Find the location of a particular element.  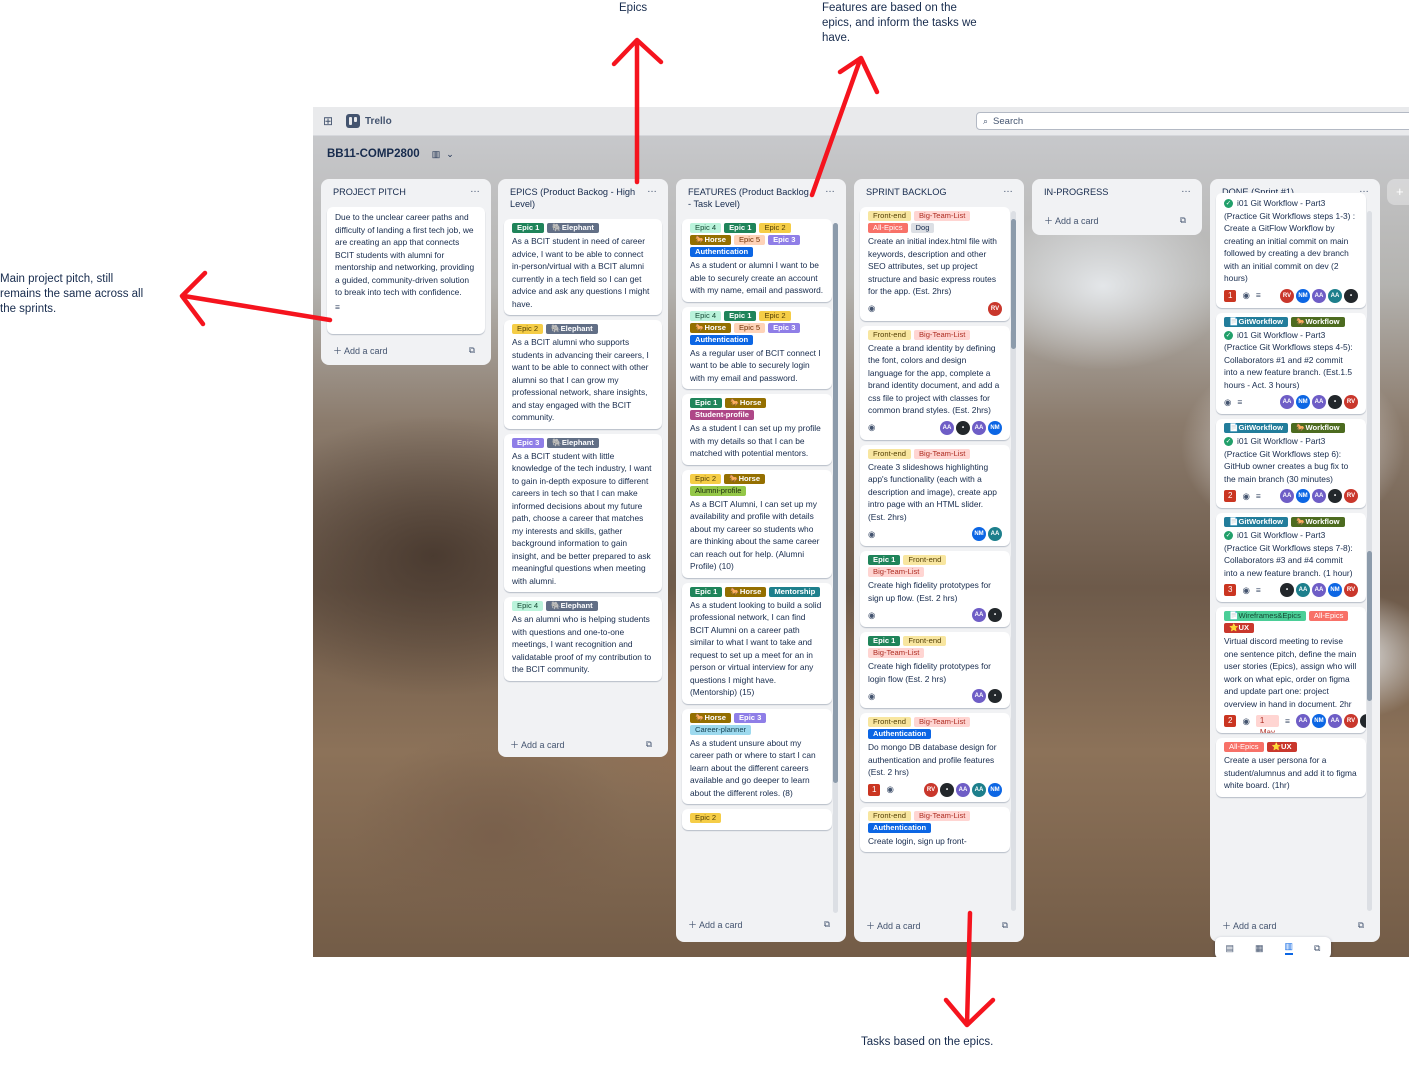

card-label: Student-profile is located at coordinates (722, 415).